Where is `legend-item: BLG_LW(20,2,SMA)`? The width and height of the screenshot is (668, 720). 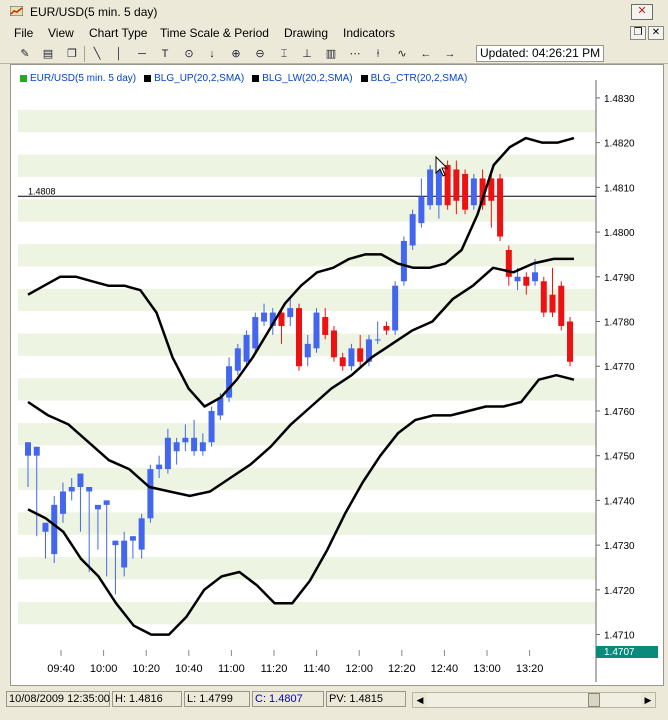
legend-item: BLG_LW(20,2,SMA) is located at coordinates (302, 78).